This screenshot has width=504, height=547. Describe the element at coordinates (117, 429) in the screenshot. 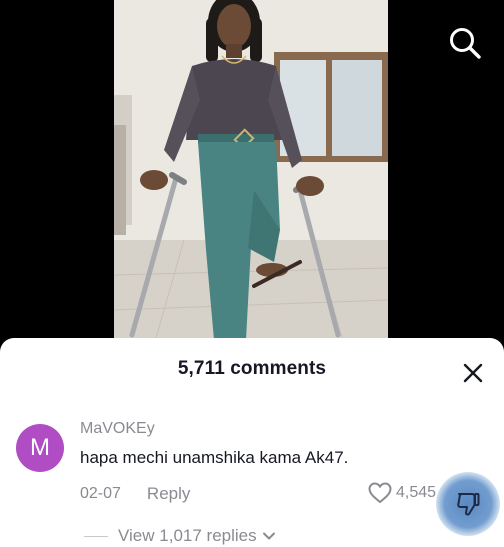

I see `comment-username: MaVOKEy` at that location.